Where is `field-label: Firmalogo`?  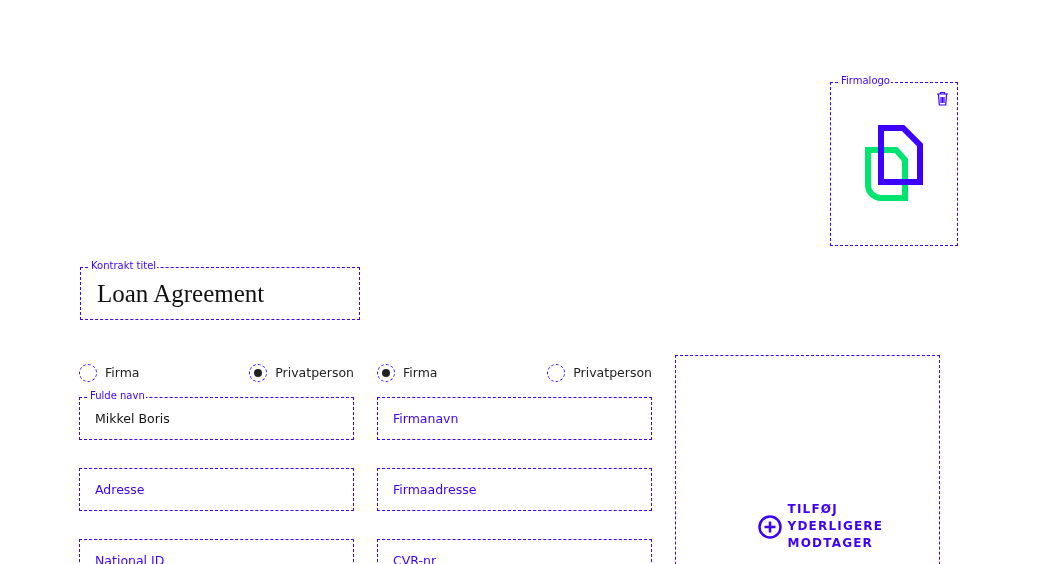 field-label: Firmalogo is located at coordinates (865, 81).